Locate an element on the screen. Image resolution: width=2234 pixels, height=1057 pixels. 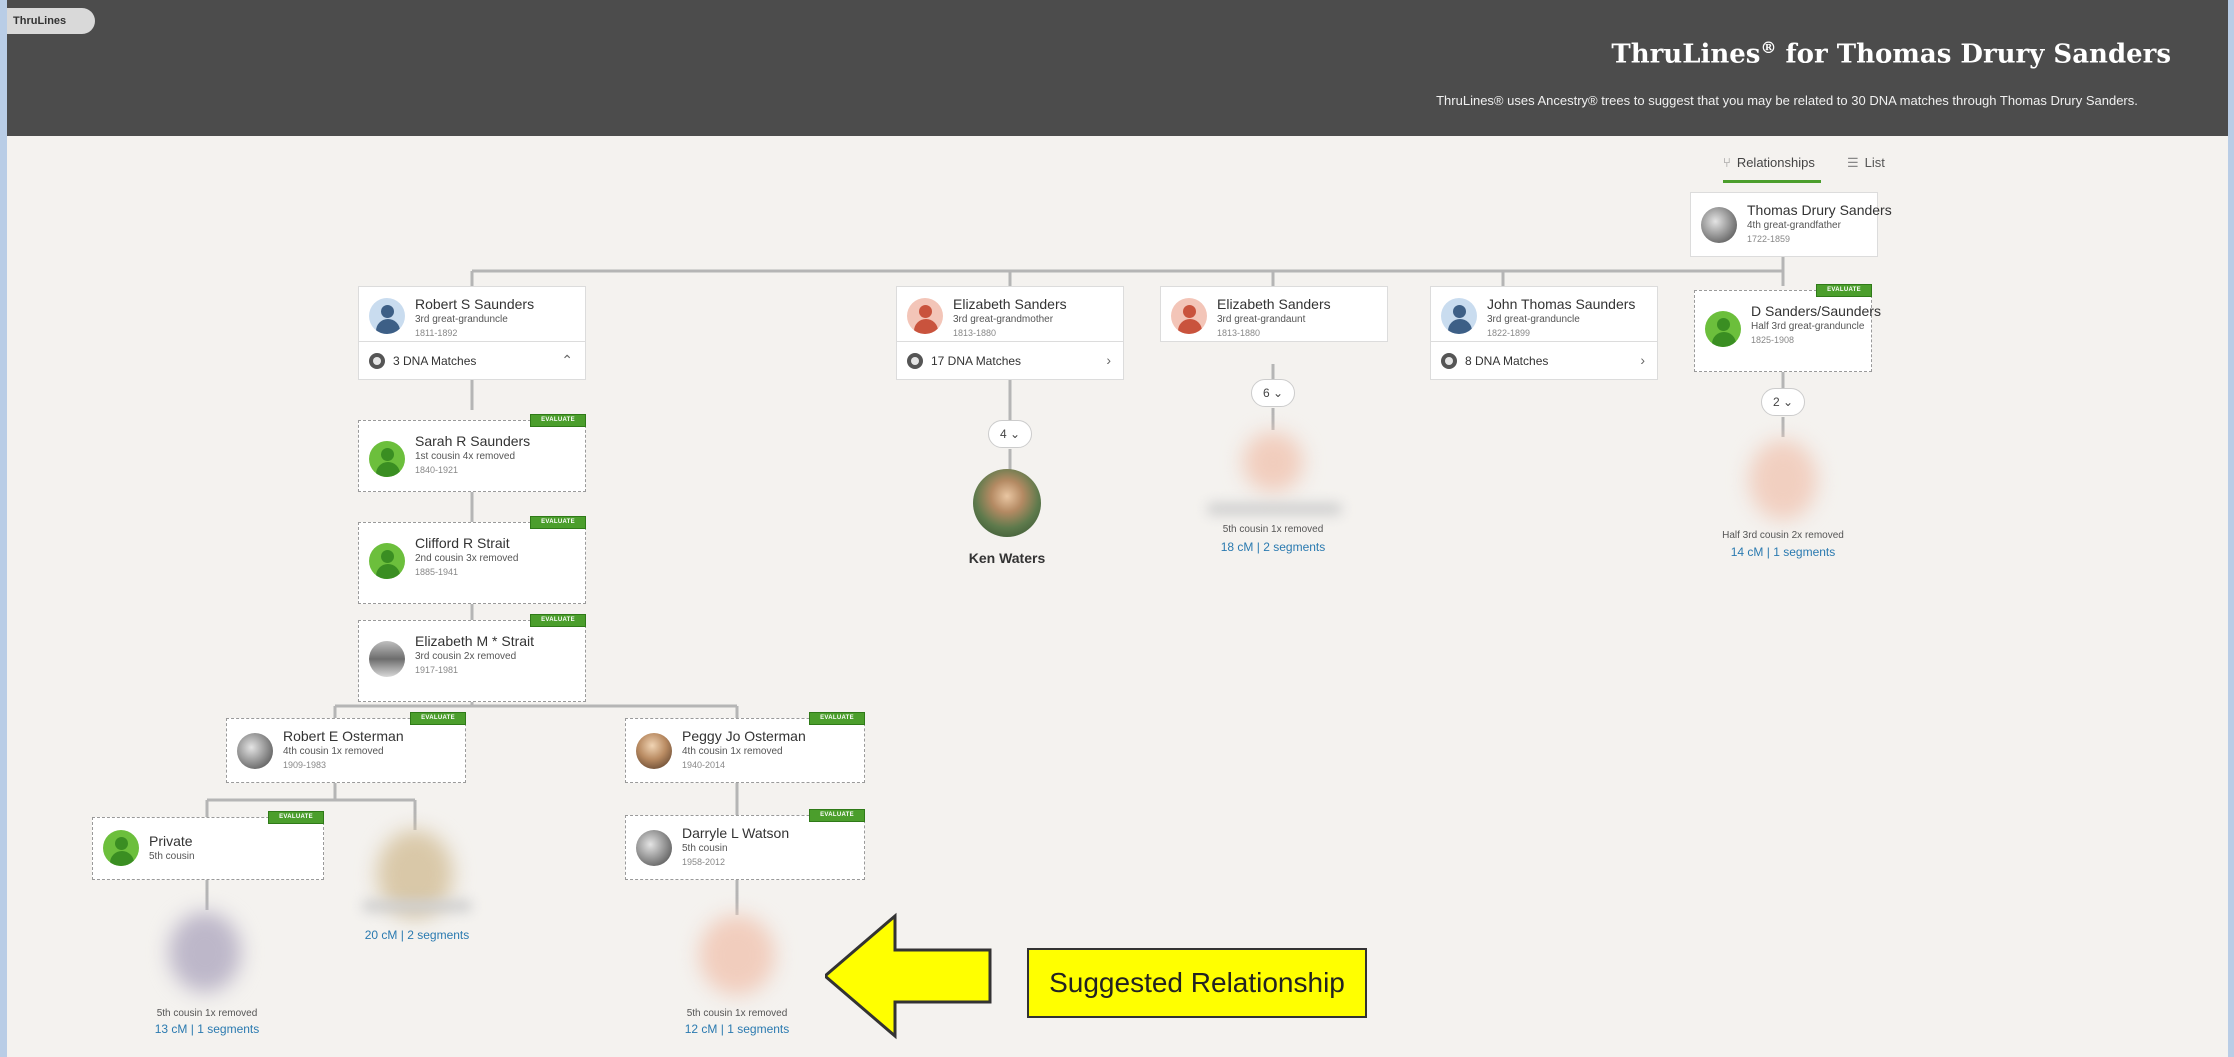
person-name: Private is located at coordinates (171, 841).